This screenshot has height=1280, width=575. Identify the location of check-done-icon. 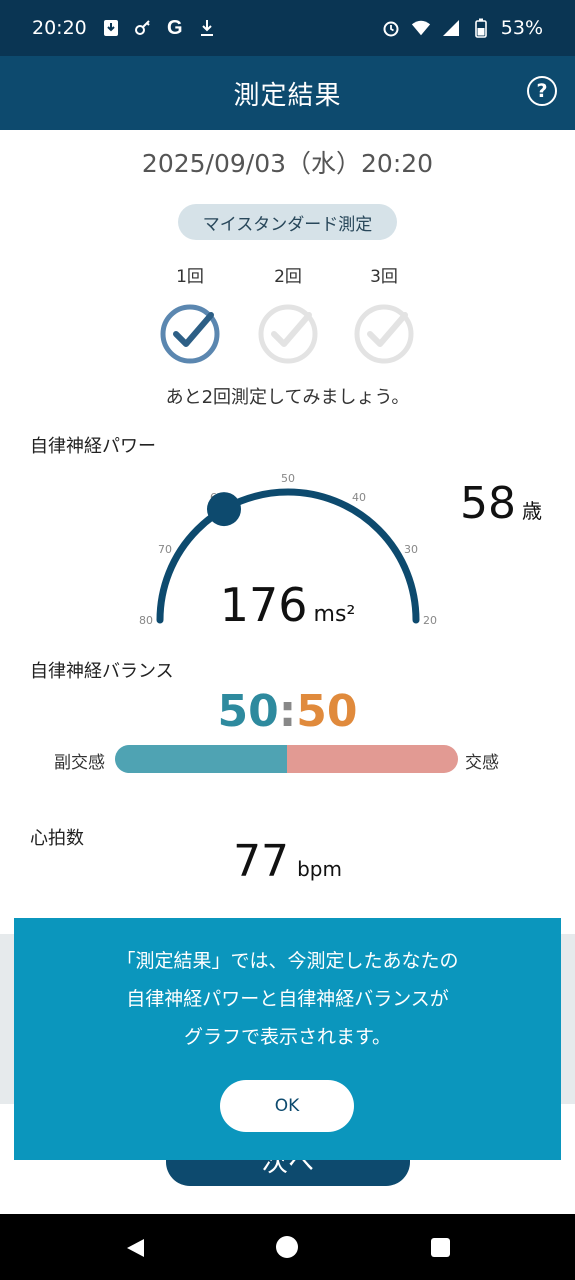
(190, 334).